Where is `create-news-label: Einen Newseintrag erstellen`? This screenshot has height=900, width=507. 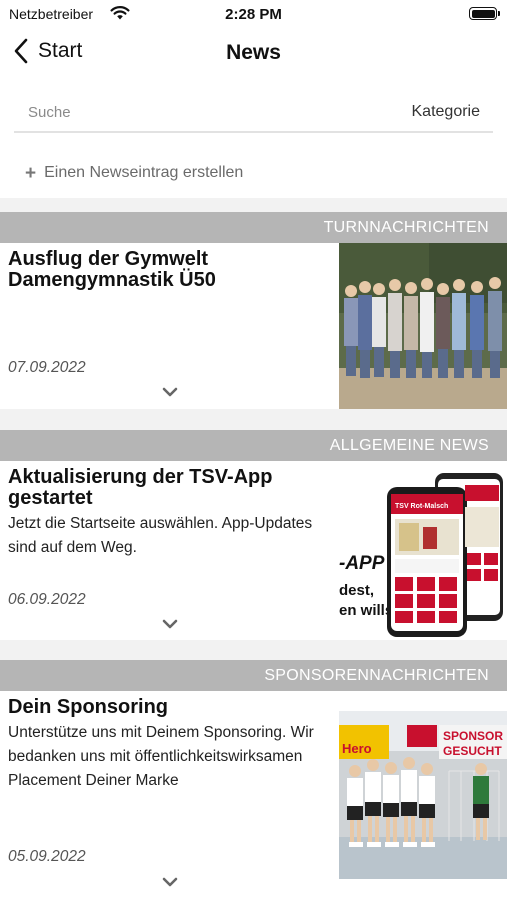
create-news-label: Einen Newseintrag erstellen is located at coordinates (144, 172).